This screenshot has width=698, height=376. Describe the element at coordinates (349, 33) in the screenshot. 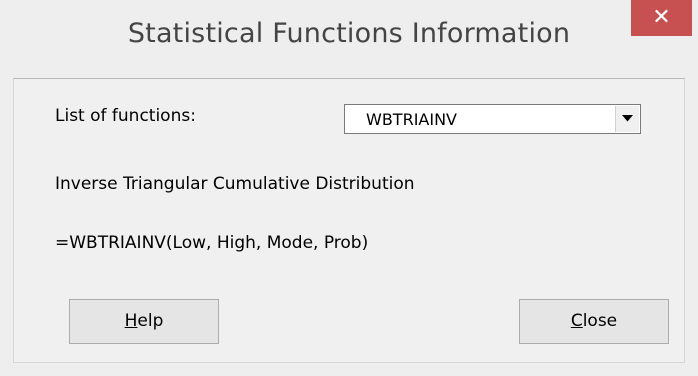

I see `window-title: Statistical Functions Information` at that location.